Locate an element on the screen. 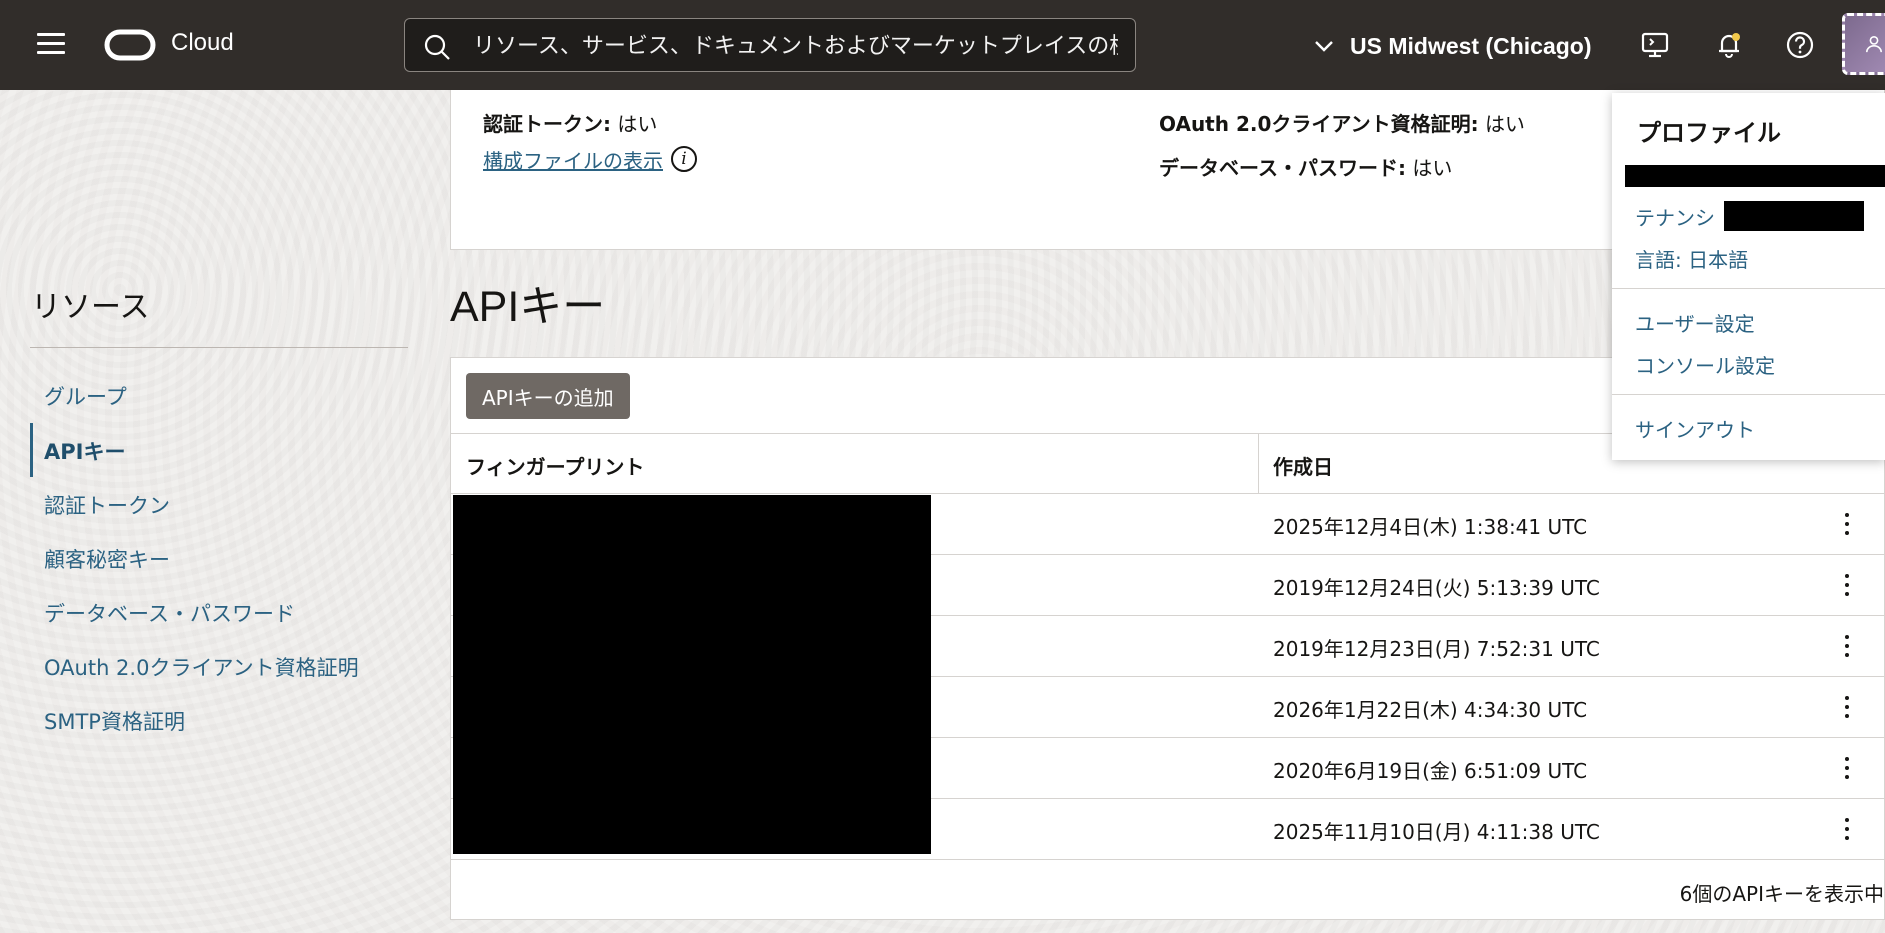 Image resolution: width=1885 pixels, height=933 pixels. user-settings-link: ユーザー設定 is located at coordinates (1695, 322).